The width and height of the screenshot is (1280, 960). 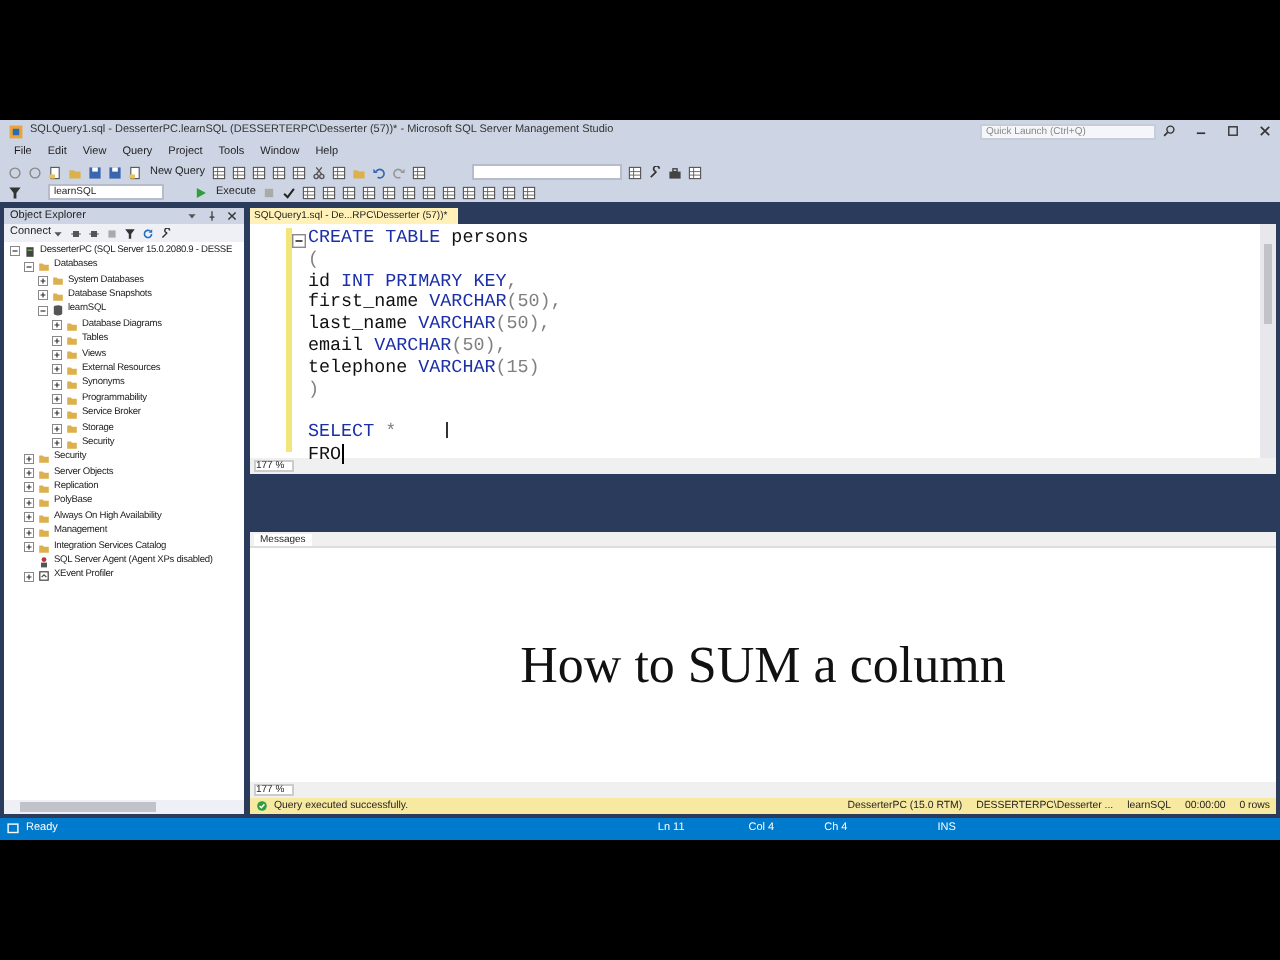 I want to click on code-line: last_name VARCHAR(50),, so click(x=429, y=323).